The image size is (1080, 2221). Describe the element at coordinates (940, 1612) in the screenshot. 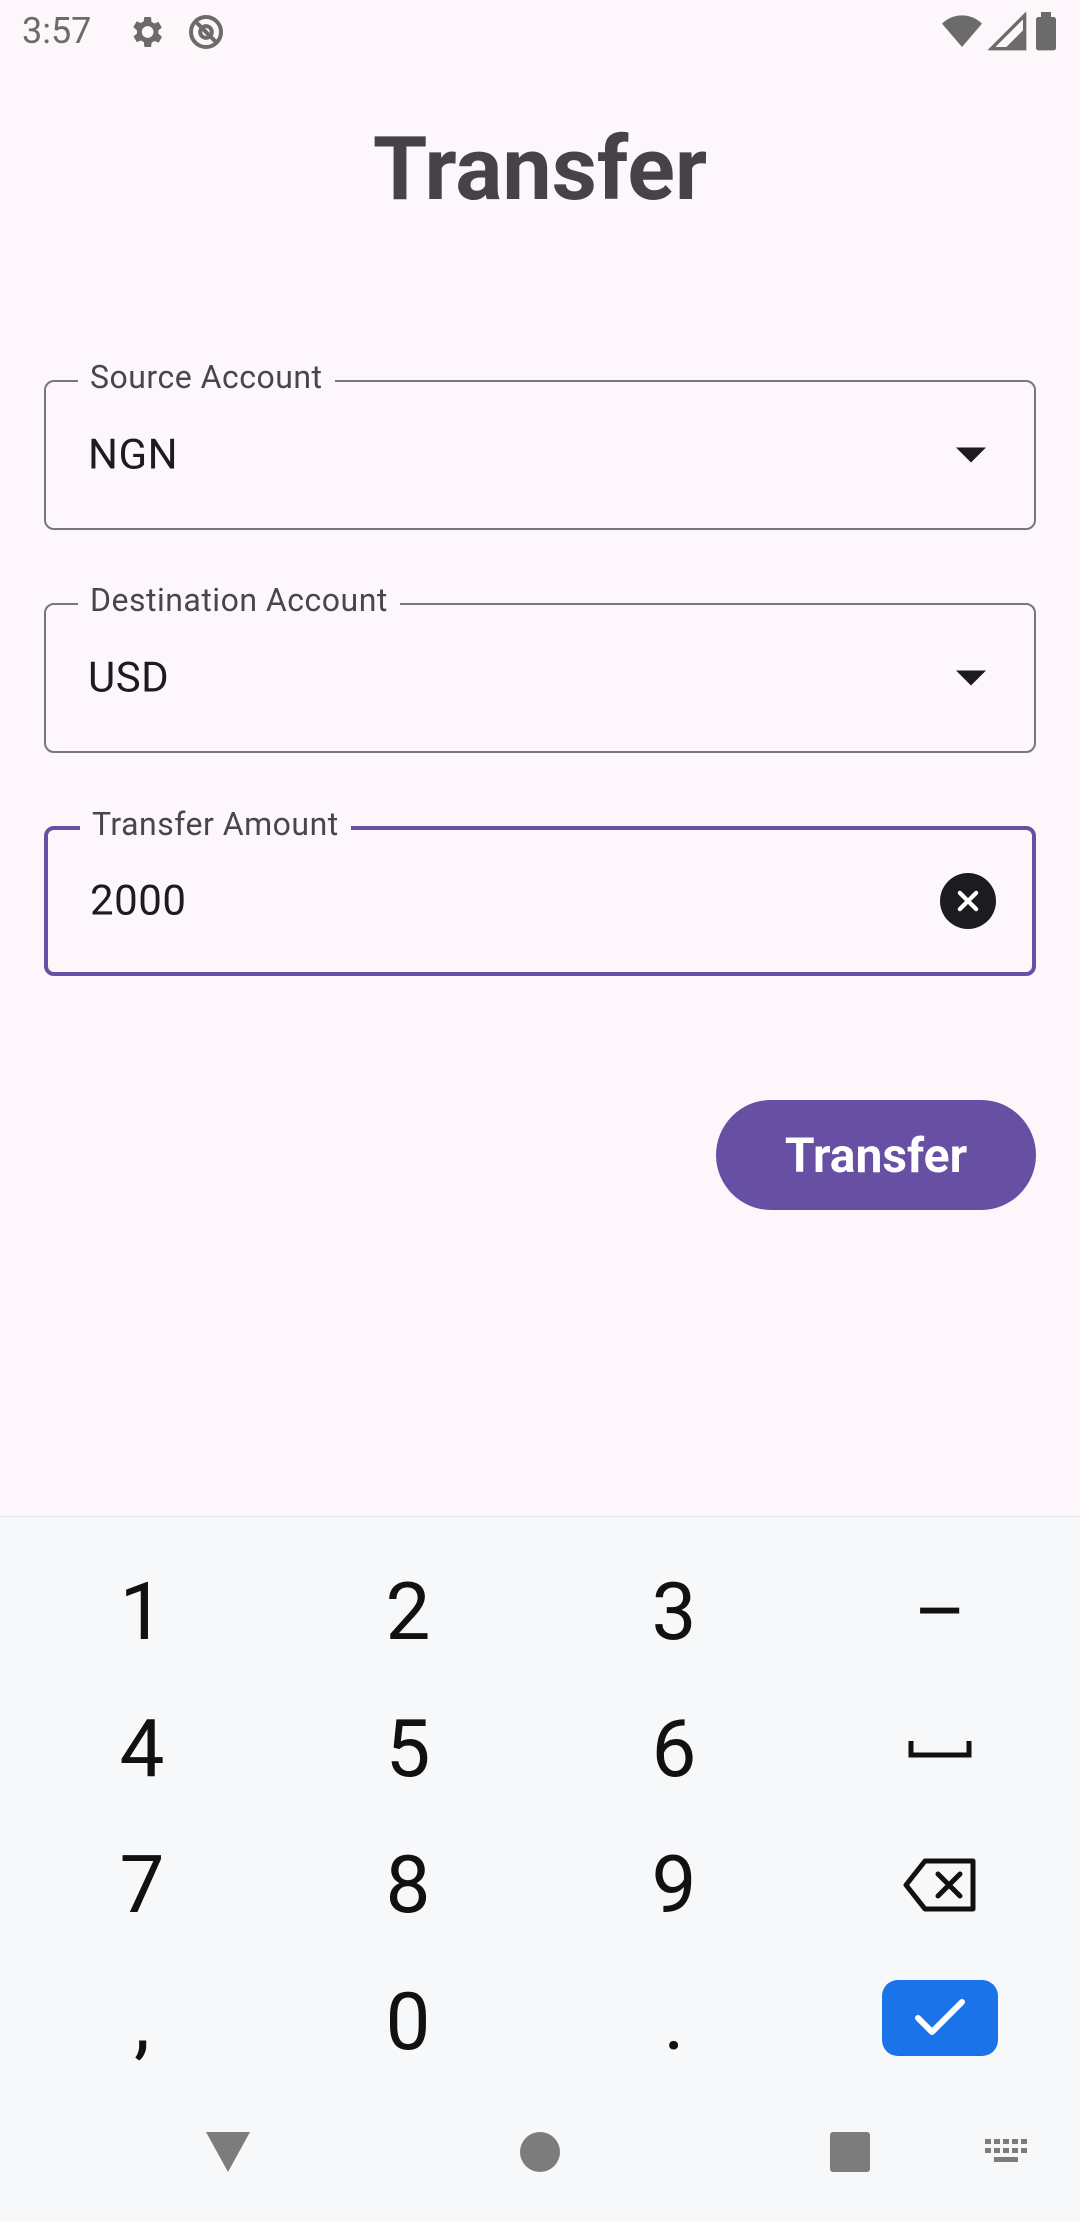

I see `key-minus: –` at that location.